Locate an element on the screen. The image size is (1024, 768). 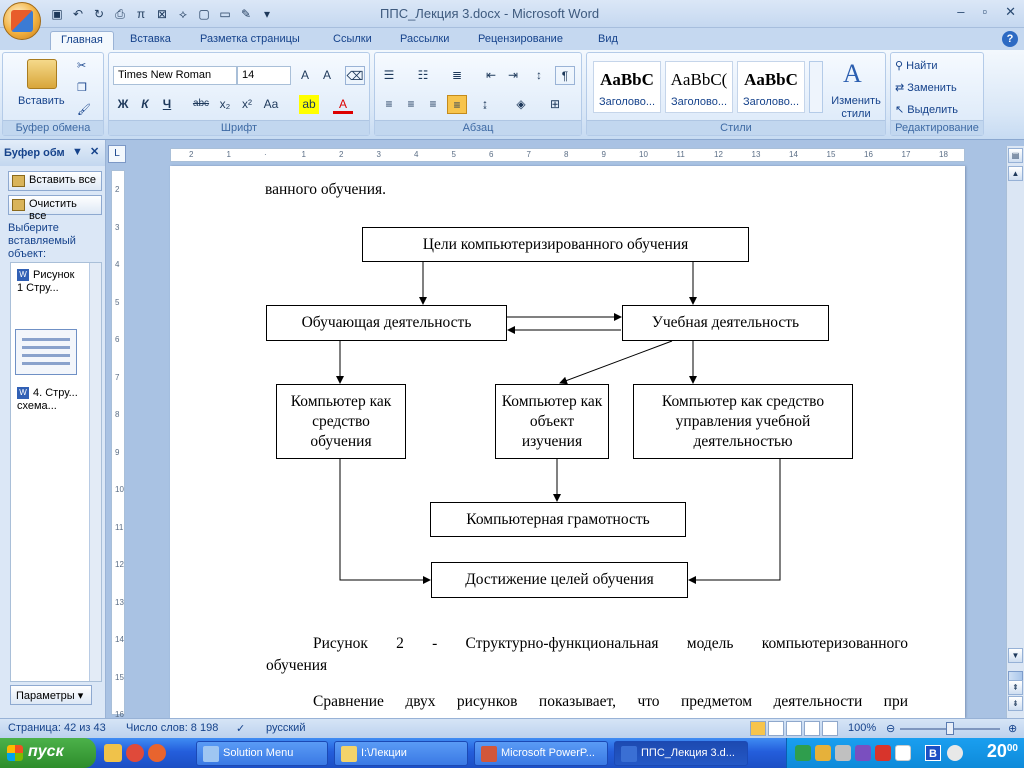
box-computer-tool: Компьютер как средство обучения is located at coordinates (341, 421).